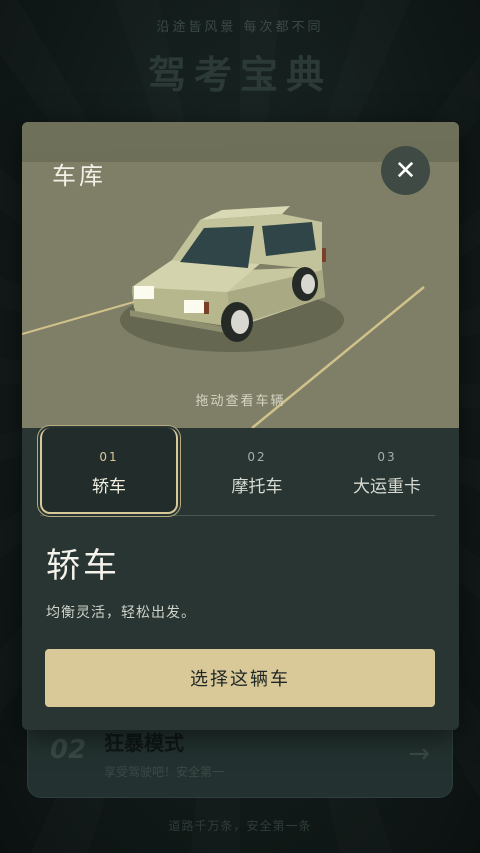 The height and width of the screenshot is (853, 480). I want to click on background-tagline: 沿途皆风景 每次都不同, so click(240, 27).